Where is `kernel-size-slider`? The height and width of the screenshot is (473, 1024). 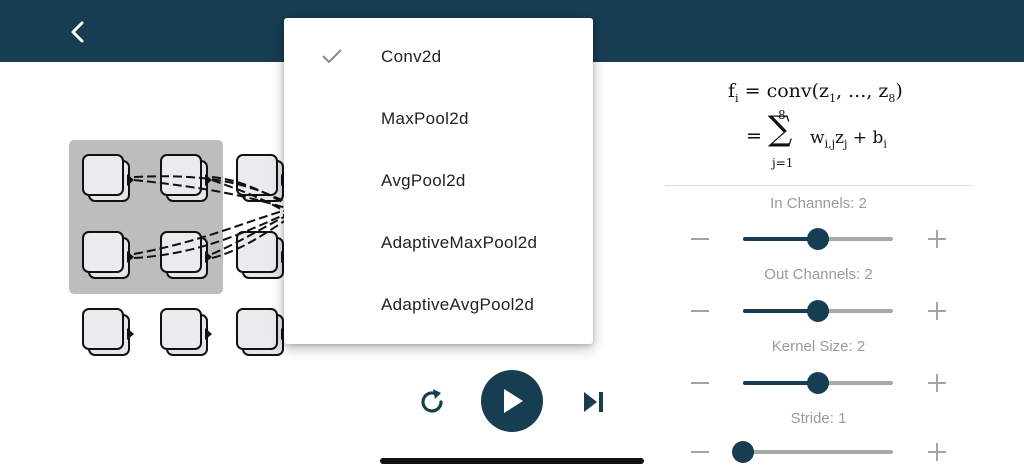
kernel-size-slider is located at coordinates (818, 383).